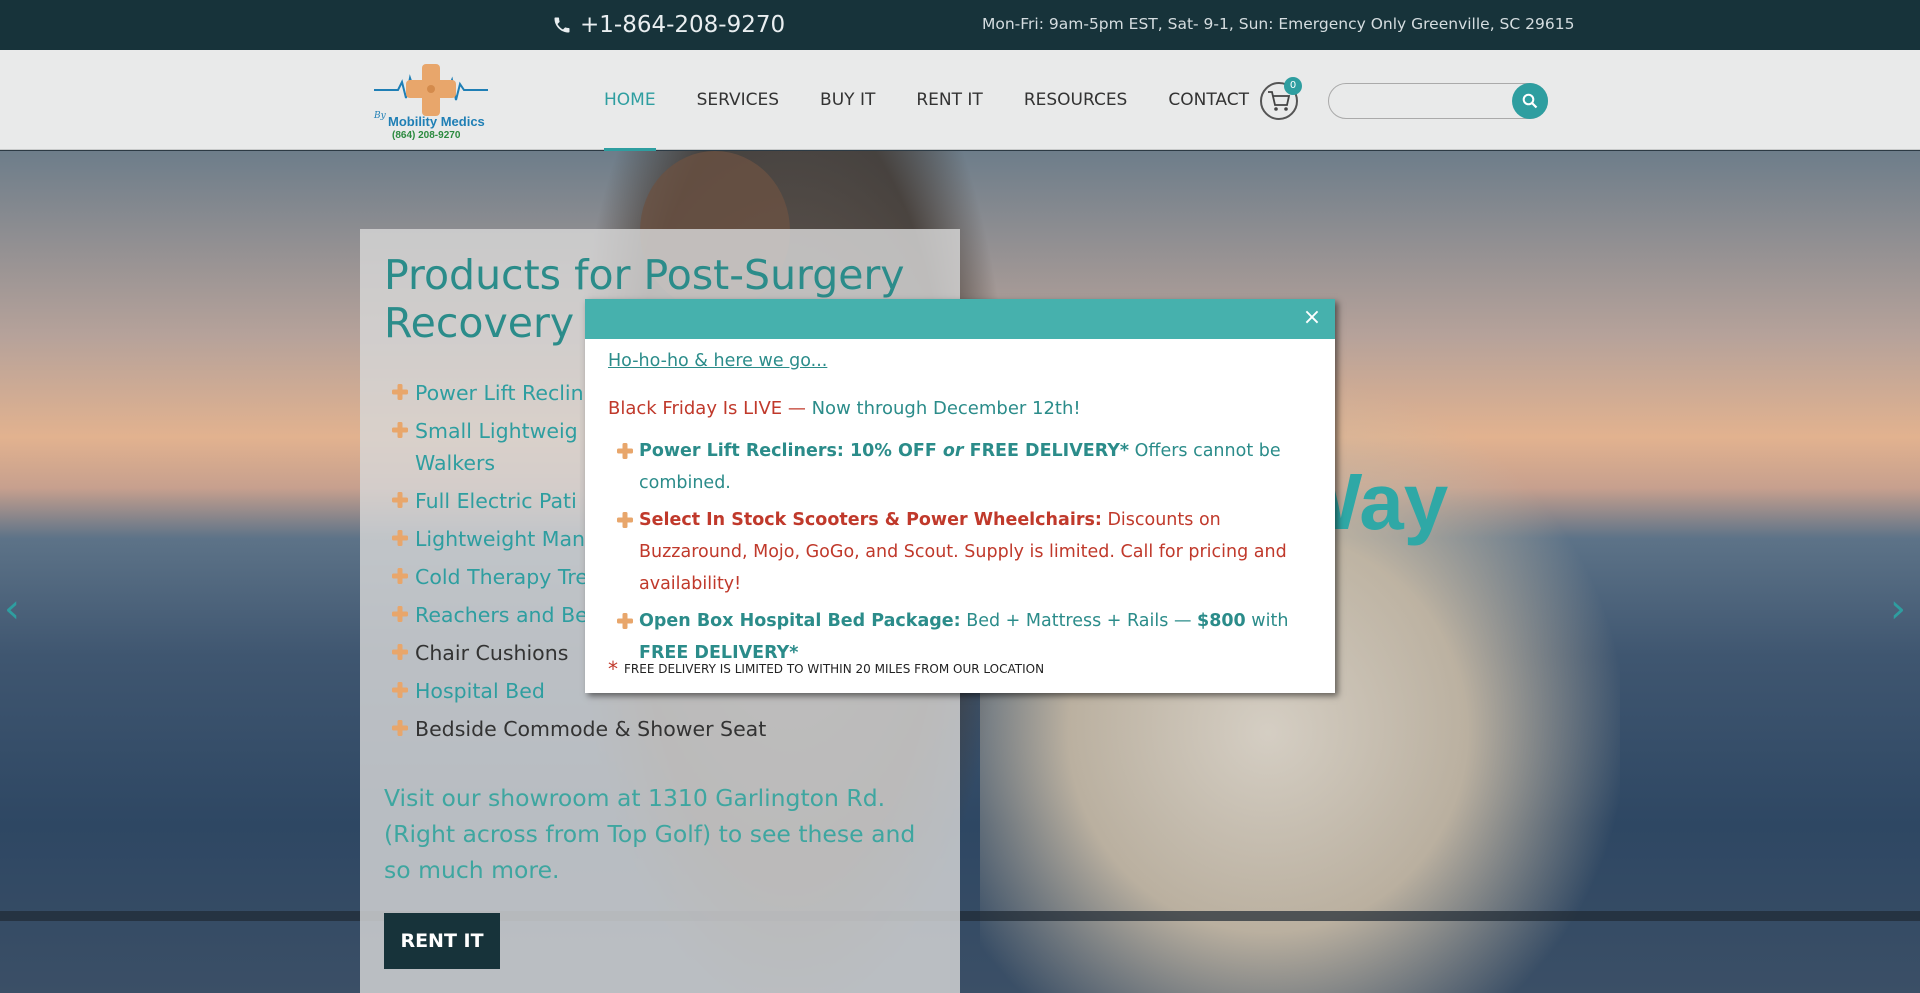 This screenshot has height=993, width=1920. What do you see at coordinates (12, 609) in the screenshot?
I see `slide-prev-arrow-icon: ‹` at bounding box center [12, 609].